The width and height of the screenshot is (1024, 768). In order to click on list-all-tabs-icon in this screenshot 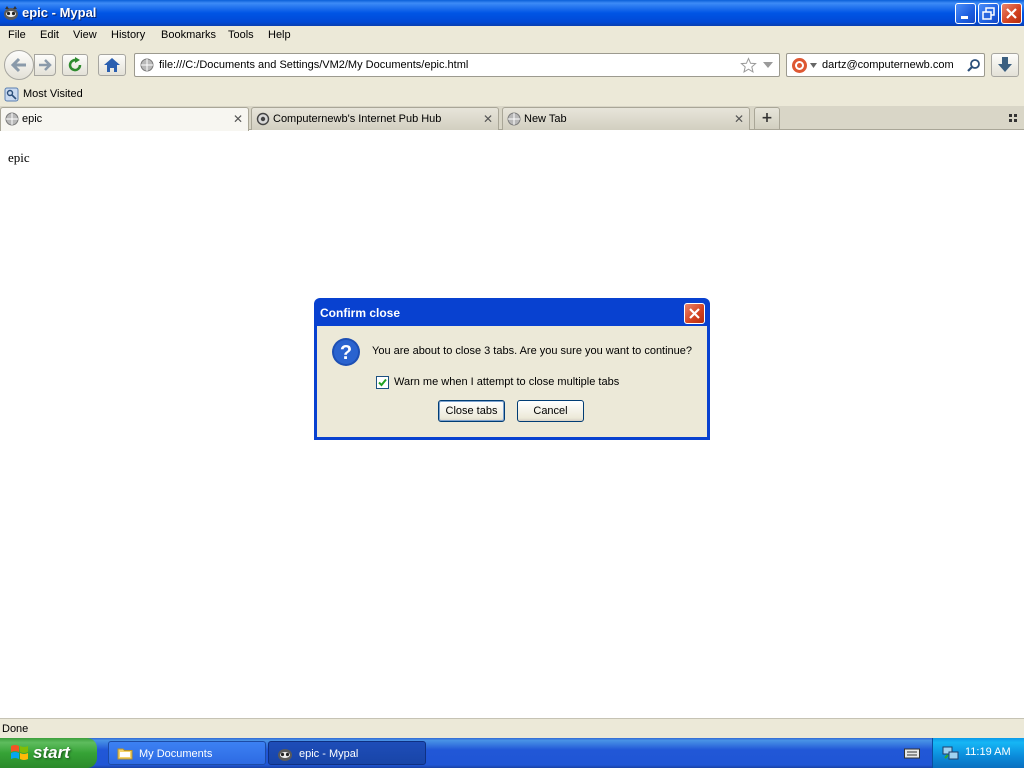, I will do `click(1013, 118)`.